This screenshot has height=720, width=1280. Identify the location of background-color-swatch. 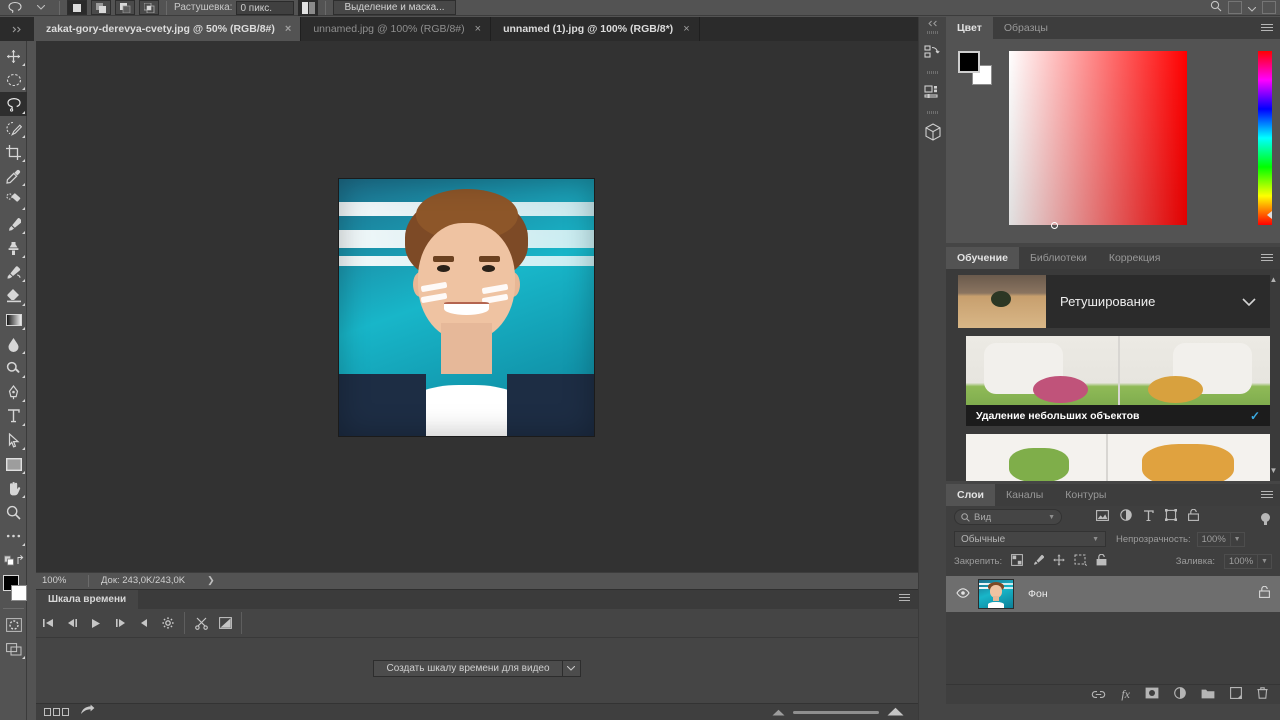
(19, 593).